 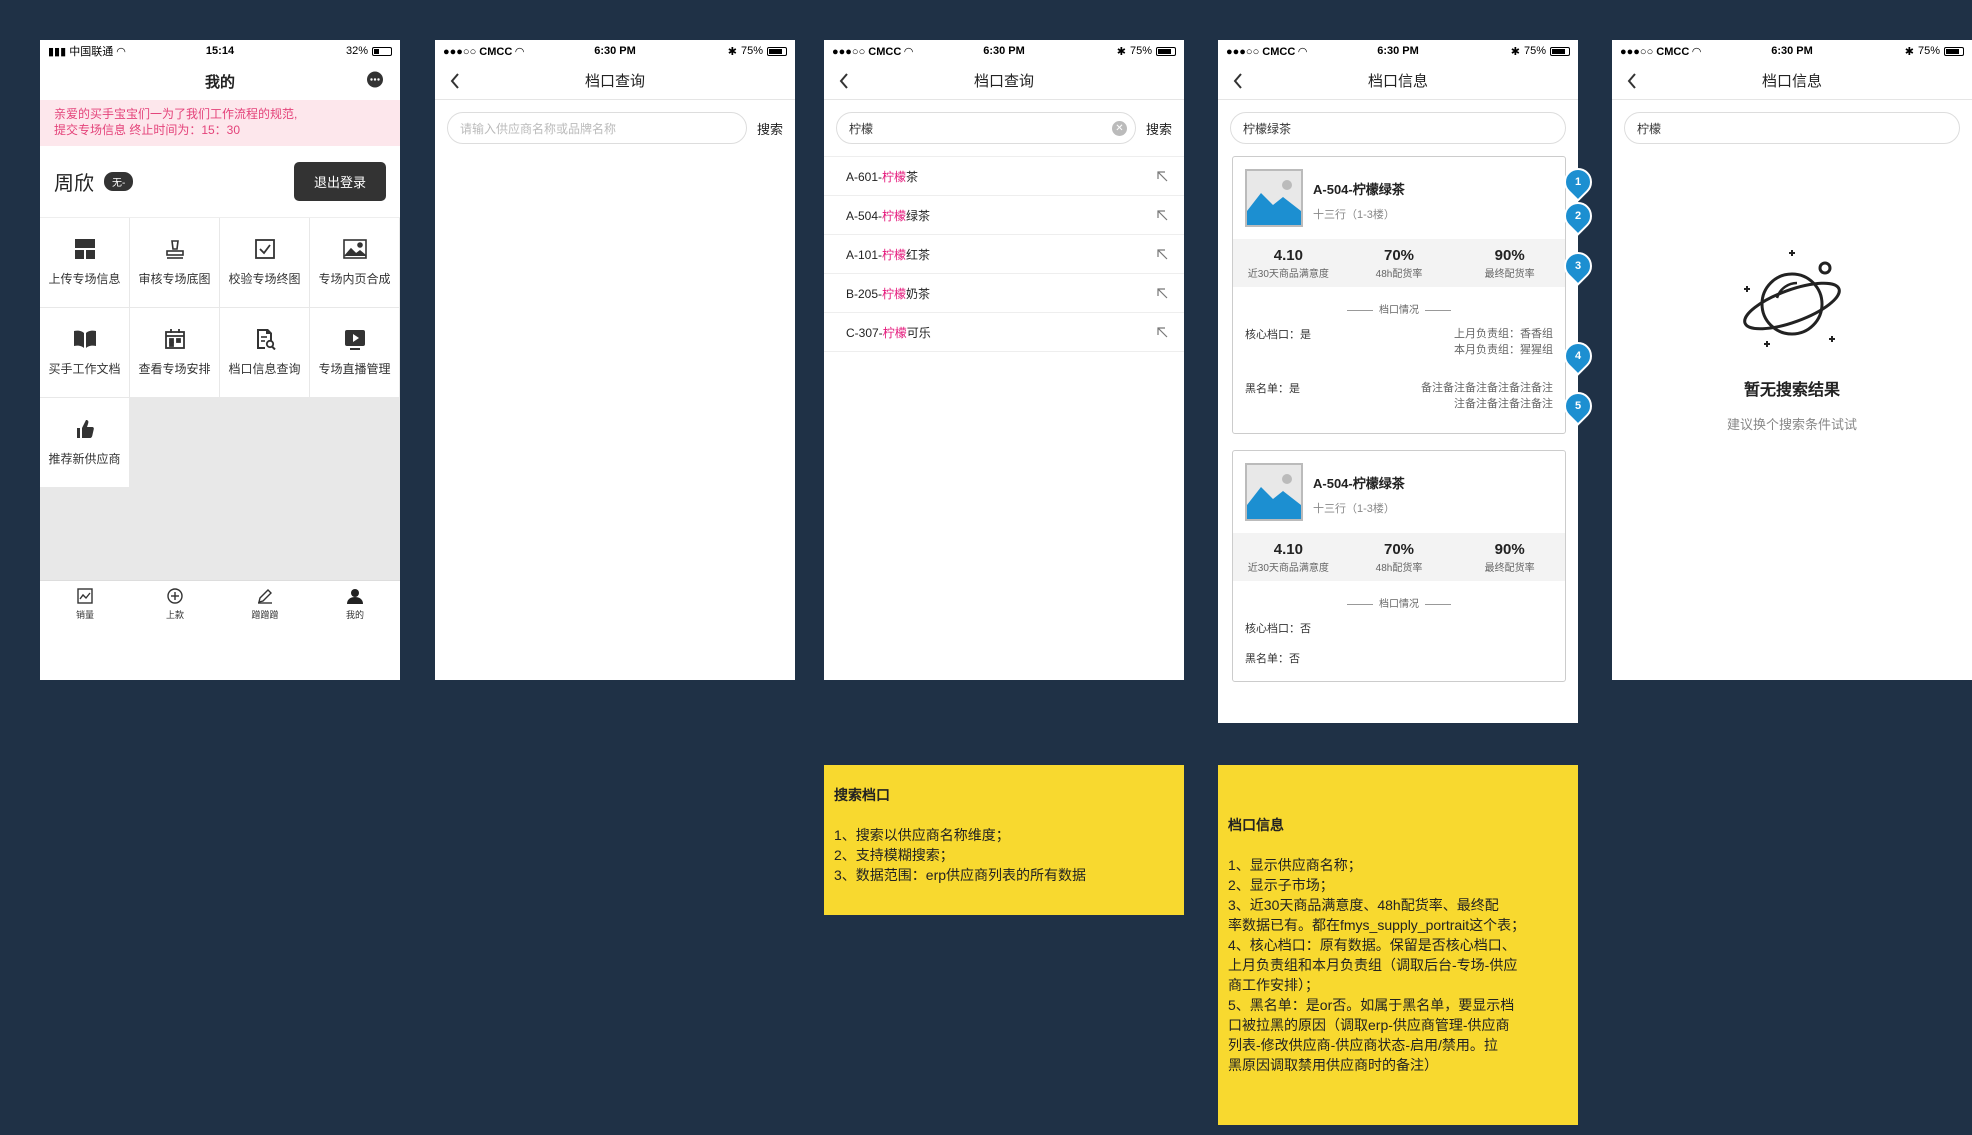 What do you see at coordinates (264, 369) in the screenshot?
I see `menu-label: 档口信息查询` at bounding box center [264, 369].